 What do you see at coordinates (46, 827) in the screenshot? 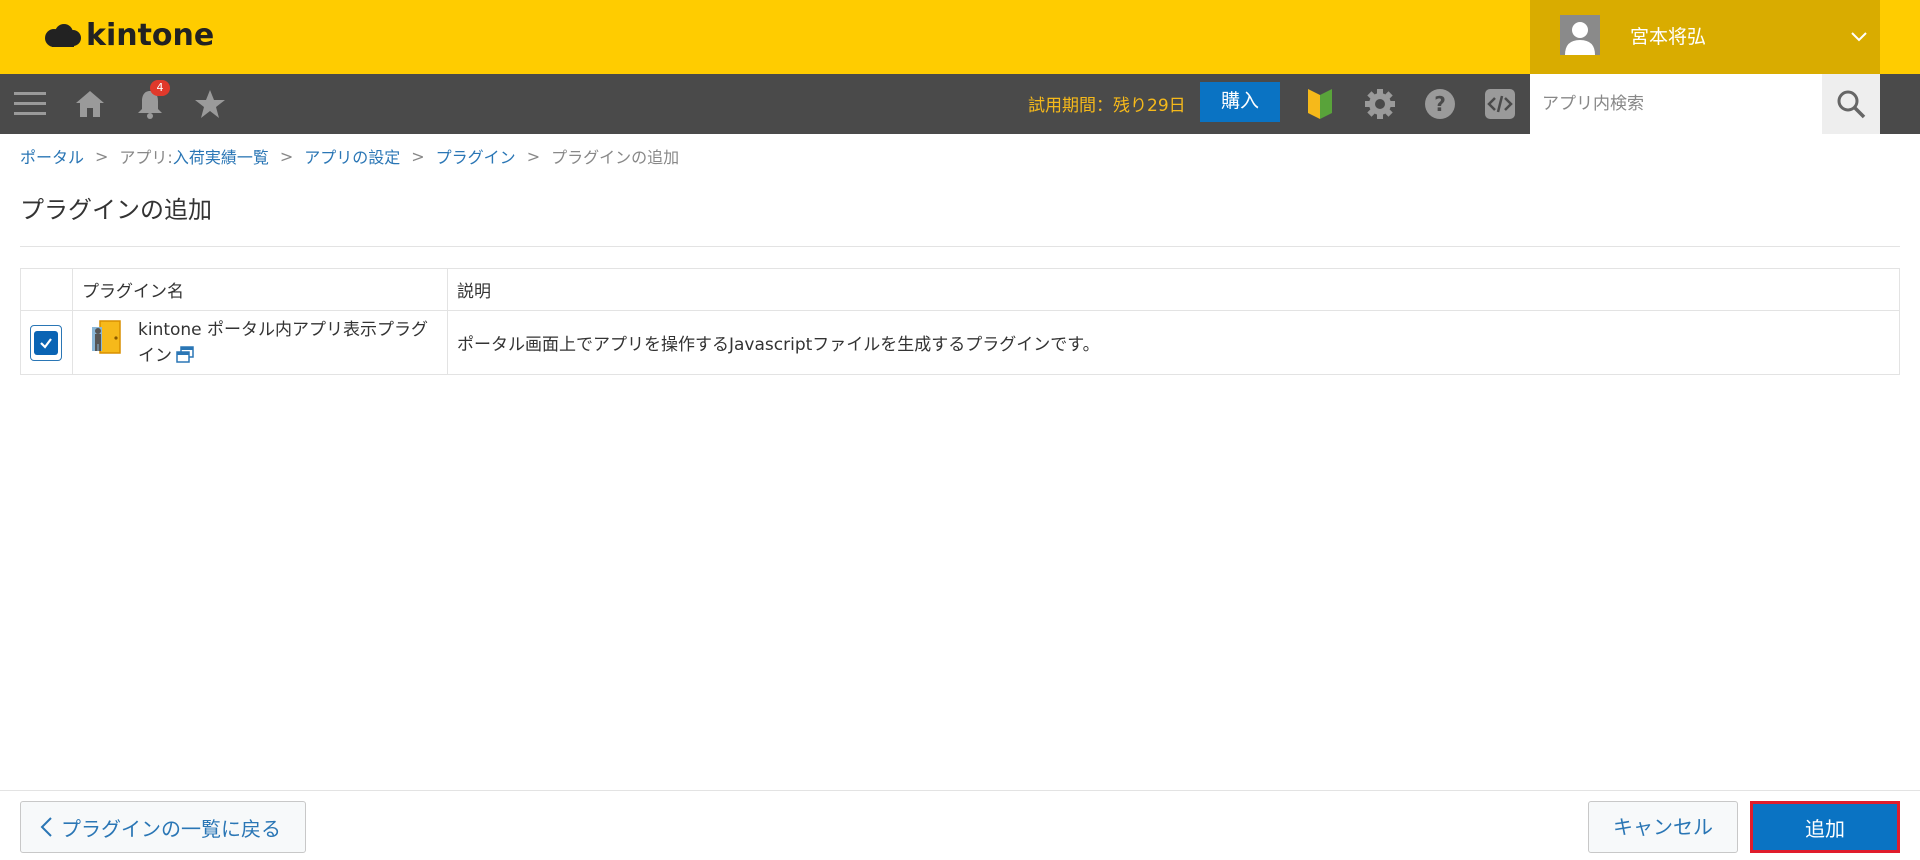
I see `chevron-left-icon` at bounding box center [46, 827].